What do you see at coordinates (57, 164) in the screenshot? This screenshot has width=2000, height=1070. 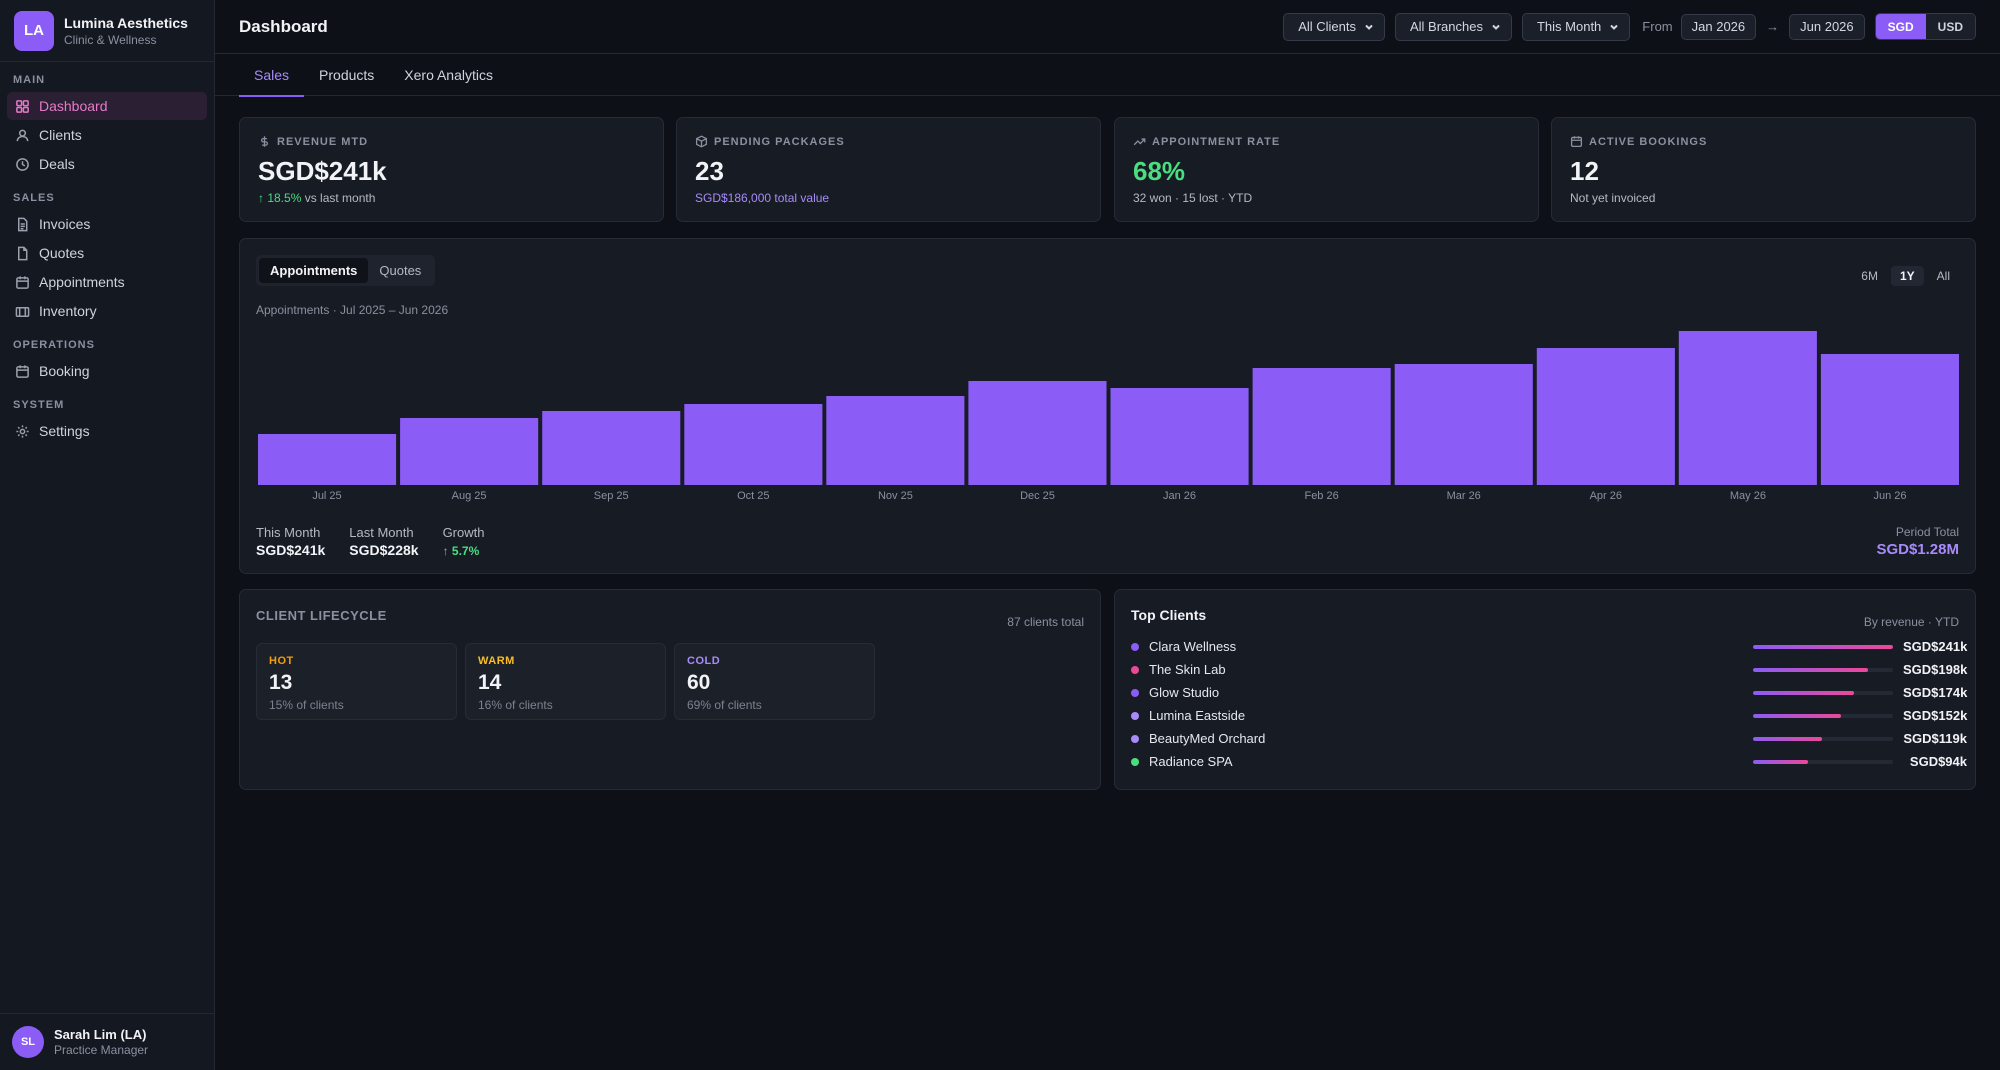 I see `sidebar-item-label: Deals` at bounding box center [57, 164].